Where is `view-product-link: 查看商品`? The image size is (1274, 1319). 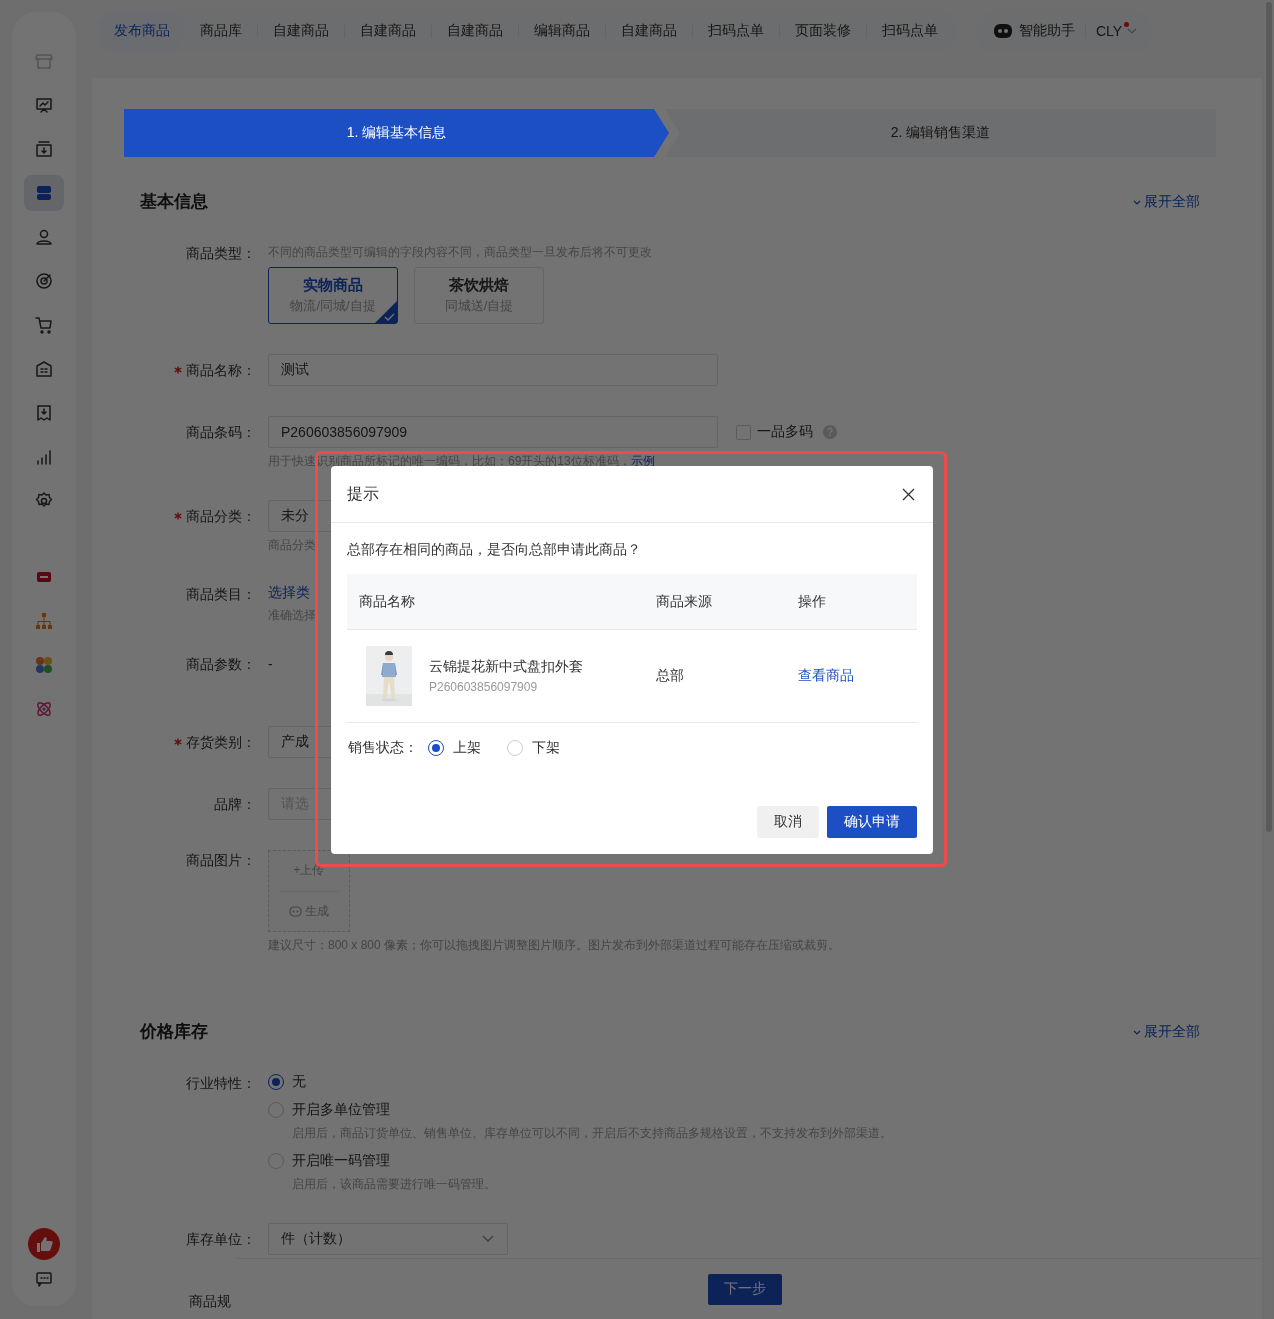 view-product-link: 查看商品 is located at coordinates (826, 676).